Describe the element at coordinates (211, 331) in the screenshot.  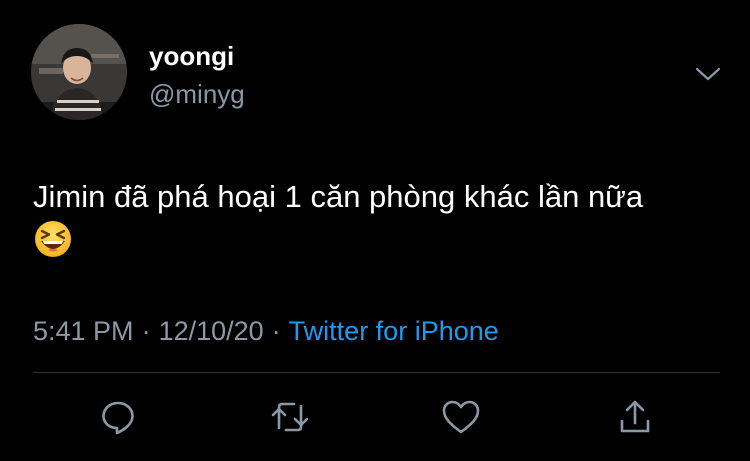
I see `tweet-date: 12/10/20` at that location.